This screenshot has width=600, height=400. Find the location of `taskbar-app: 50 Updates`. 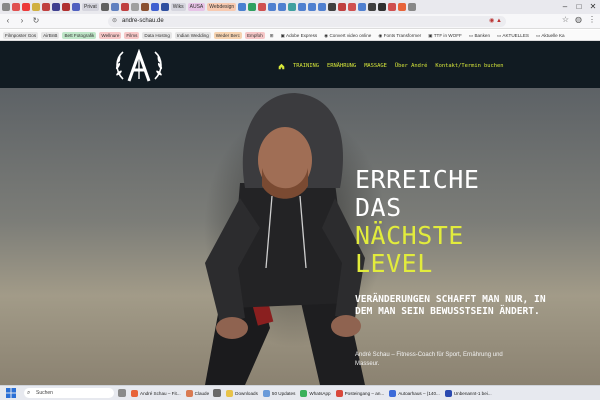

taskbar-app: 50 Updates is located at coordinates (278, 393).